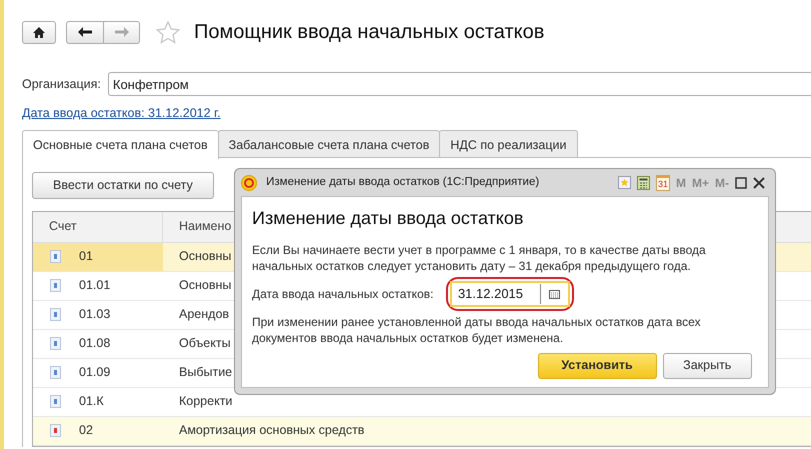 This screenshot has height=449, width=811. What do you see at coordinates (86, 257) in the screenshot?
I see `account-code: 01` at bounding box center [86, 257].